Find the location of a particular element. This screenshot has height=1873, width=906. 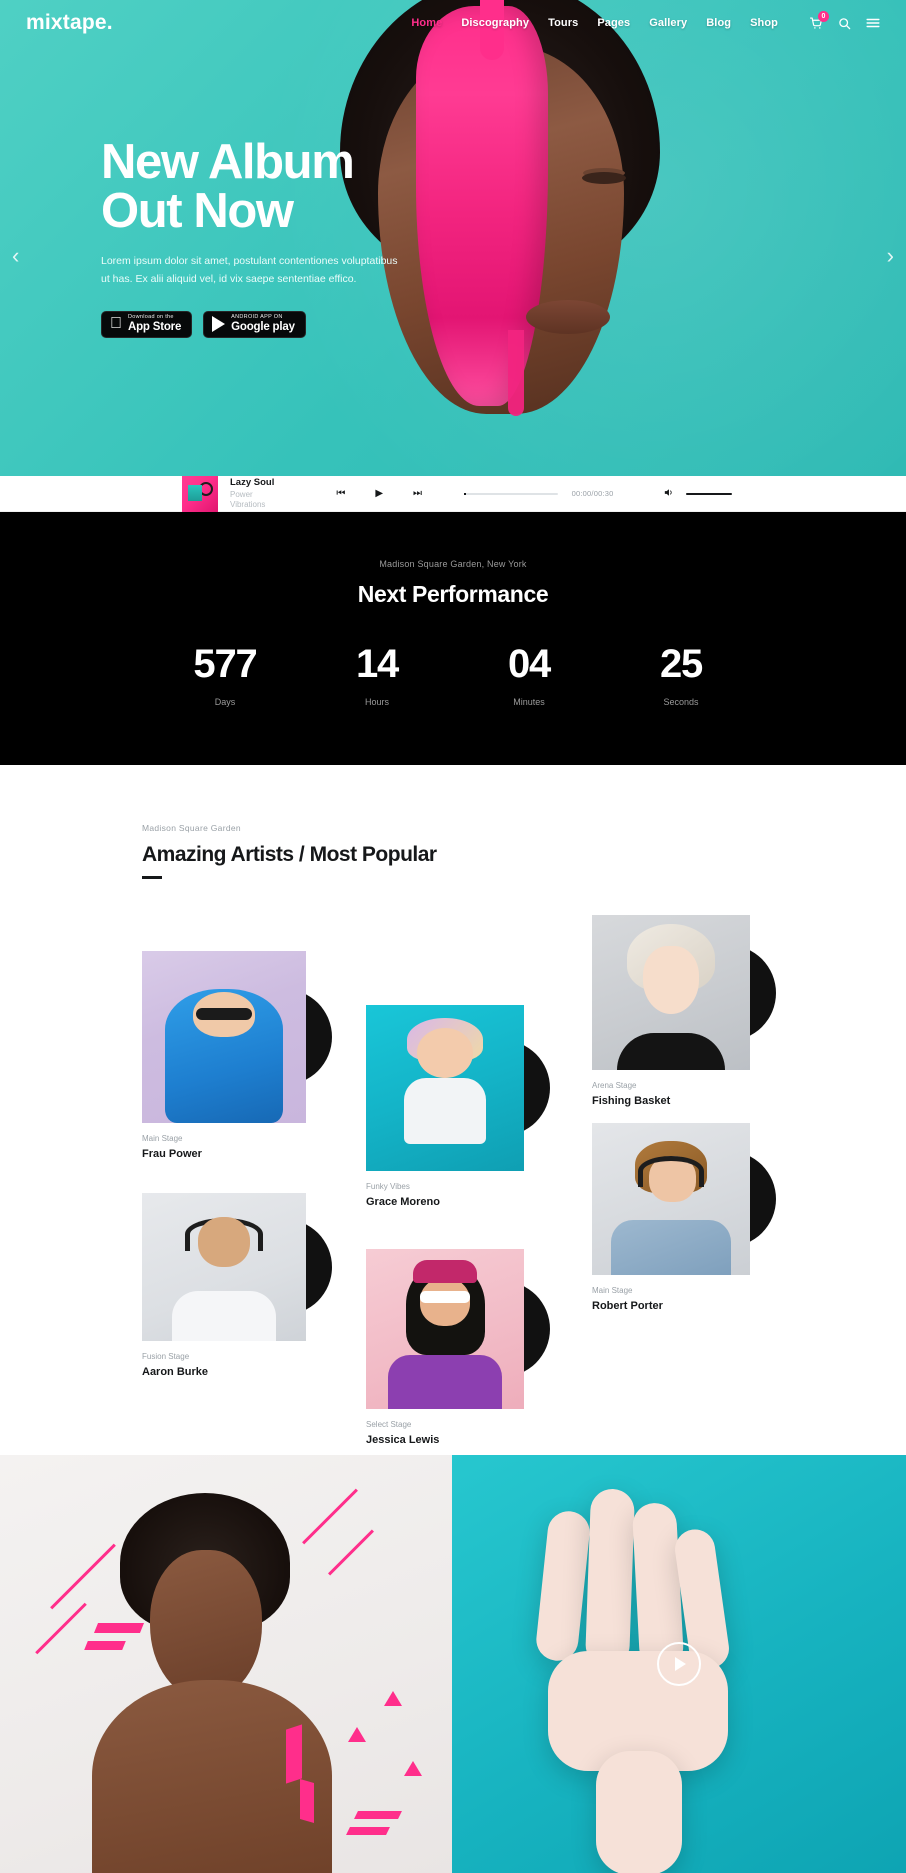

cart-count-badge: 0 is located at coordinates (823, 16).